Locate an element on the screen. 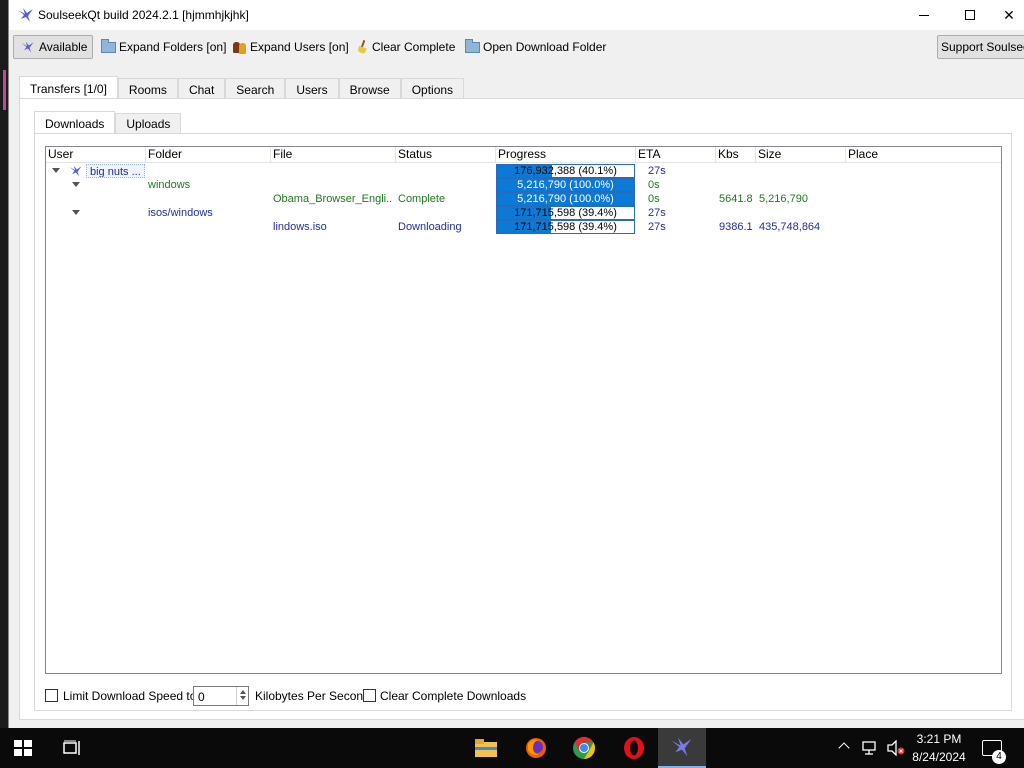 This screenshot has width=1024, height=768. table-row: windows 5,216,790 (100.0%) 0s is located at coordinates (523, 185).